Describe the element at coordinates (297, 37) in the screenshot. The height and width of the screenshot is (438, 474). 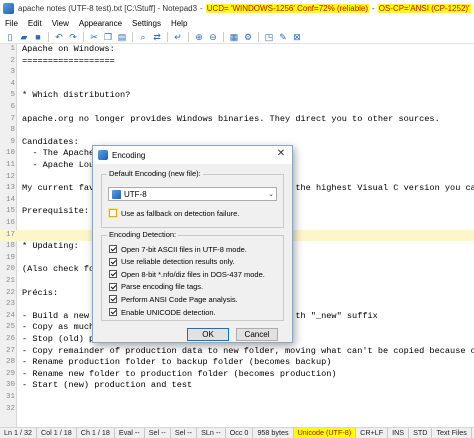
I see `exit-icon: ⊠` at that location.